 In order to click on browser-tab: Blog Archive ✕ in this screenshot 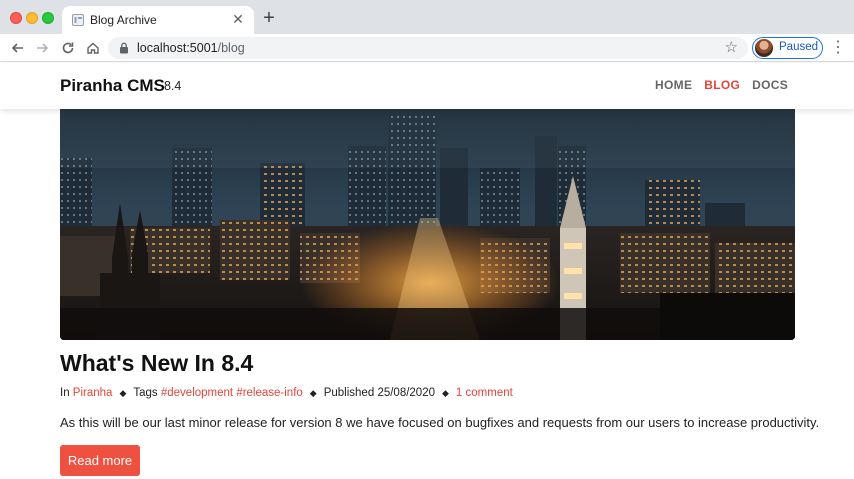, I will do `click(158, 20)`.